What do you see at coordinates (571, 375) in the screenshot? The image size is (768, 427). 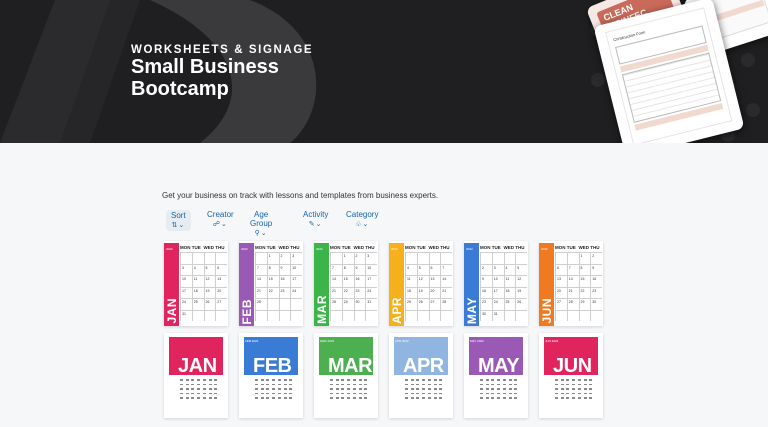 I see `poster-calendar-card-jun: JUN 2022 JUN` at bounding box center [571, 375].